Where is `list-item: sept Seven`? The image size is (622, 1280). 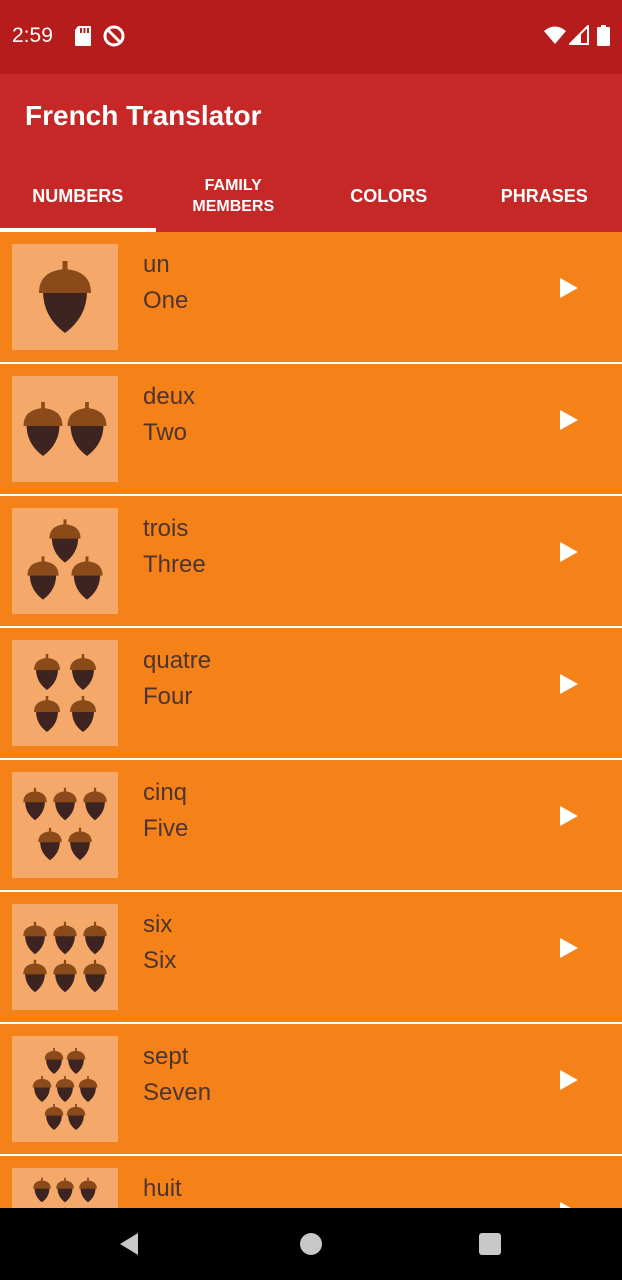 list-item: sept Seven is located at coordinates (311, 1089).